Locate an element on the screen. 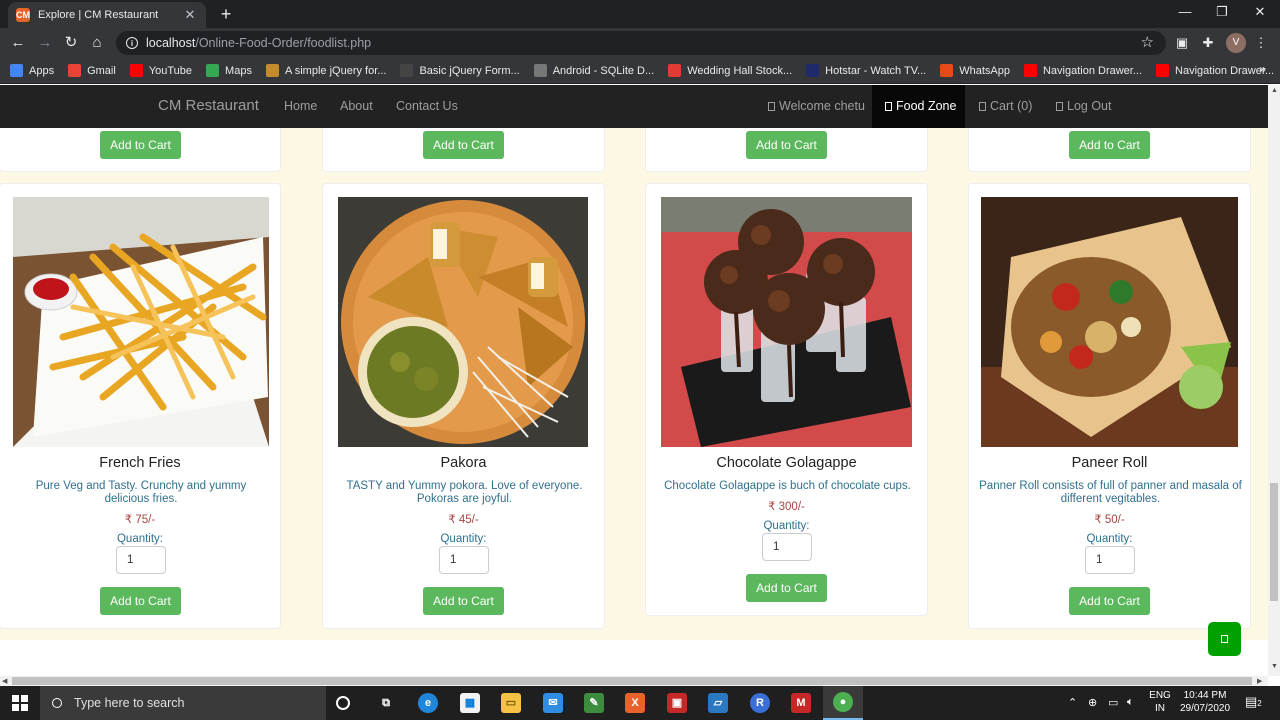  nav-contact-us: Contact Us is located at coordinates (427, 106).